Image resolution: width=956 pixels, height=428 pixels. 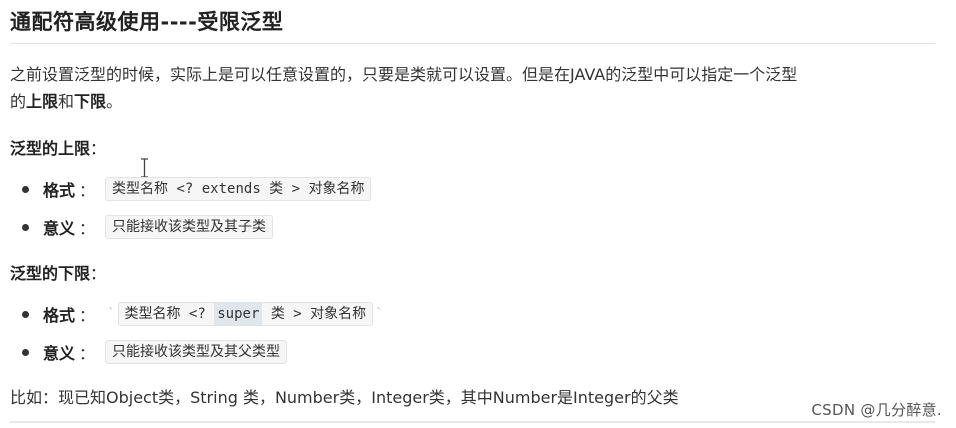 I want to click on lower-meaning-code: 只能接收该类型及其父类型, so click(x=196, y=352).